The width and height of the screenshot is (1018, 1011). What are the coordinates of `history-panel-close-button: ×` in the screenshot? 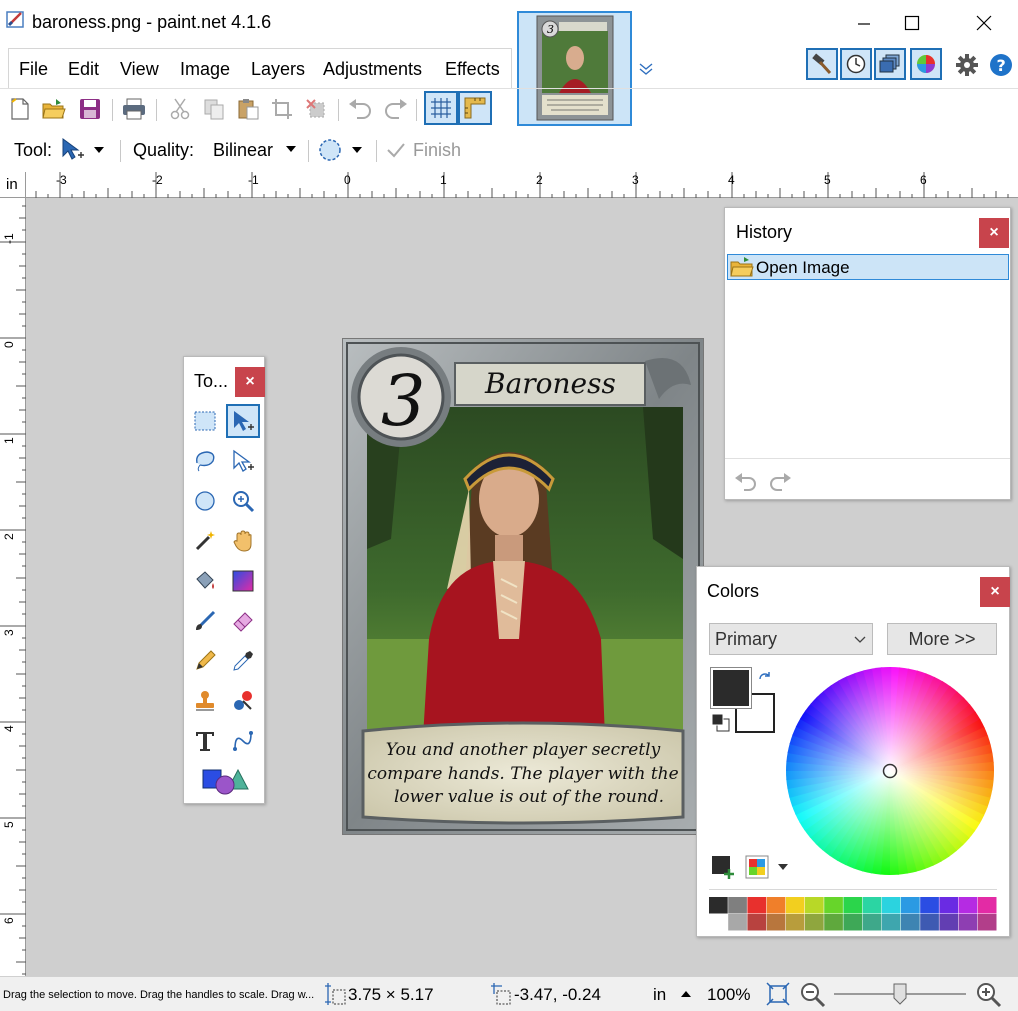 It's located at (994, 233).